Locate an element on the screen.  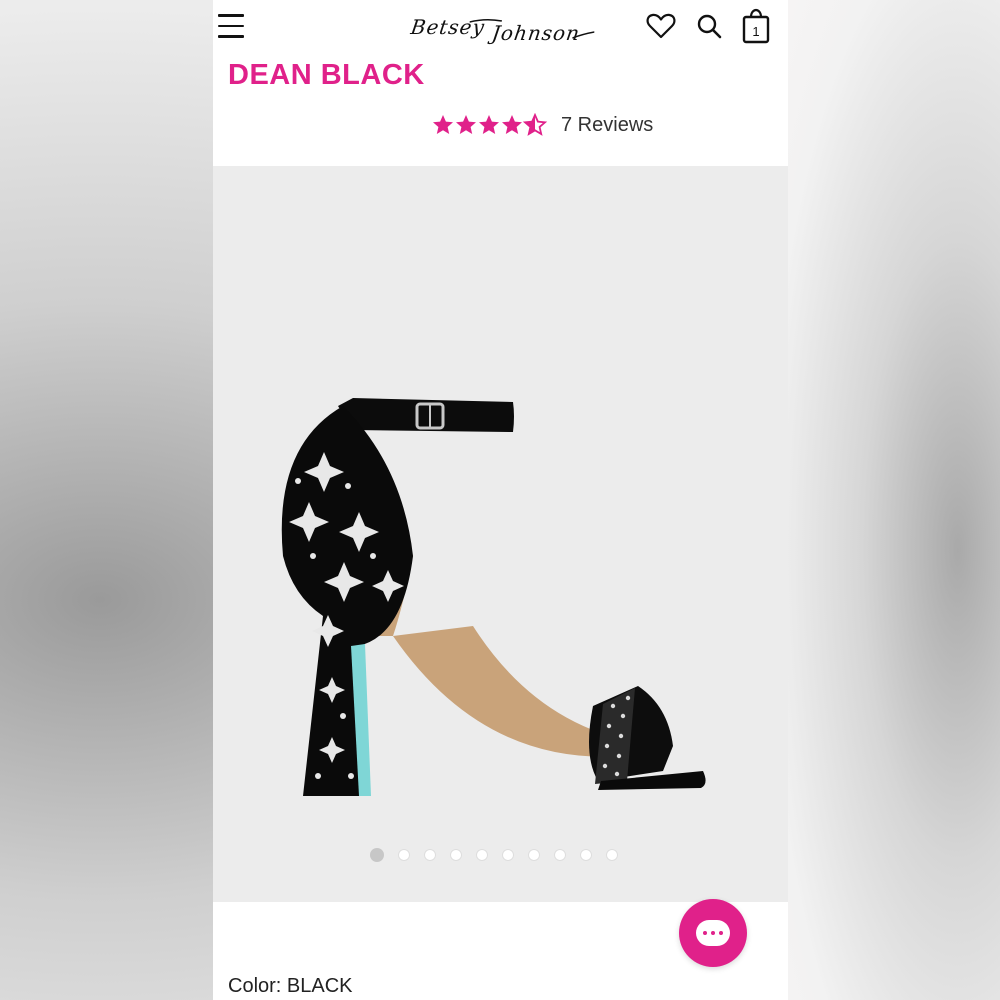
hamburger-menu-icon is located at coordinates (231, 26).